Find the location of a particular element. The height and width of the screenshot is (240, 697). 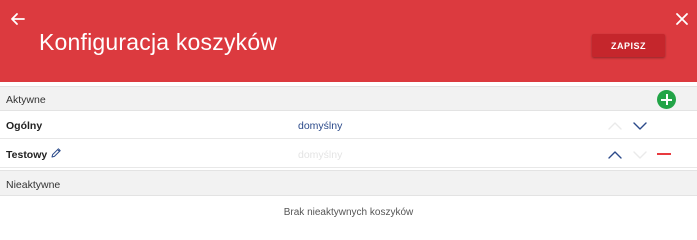

pencil-icon is located at coordinates (56, 153).